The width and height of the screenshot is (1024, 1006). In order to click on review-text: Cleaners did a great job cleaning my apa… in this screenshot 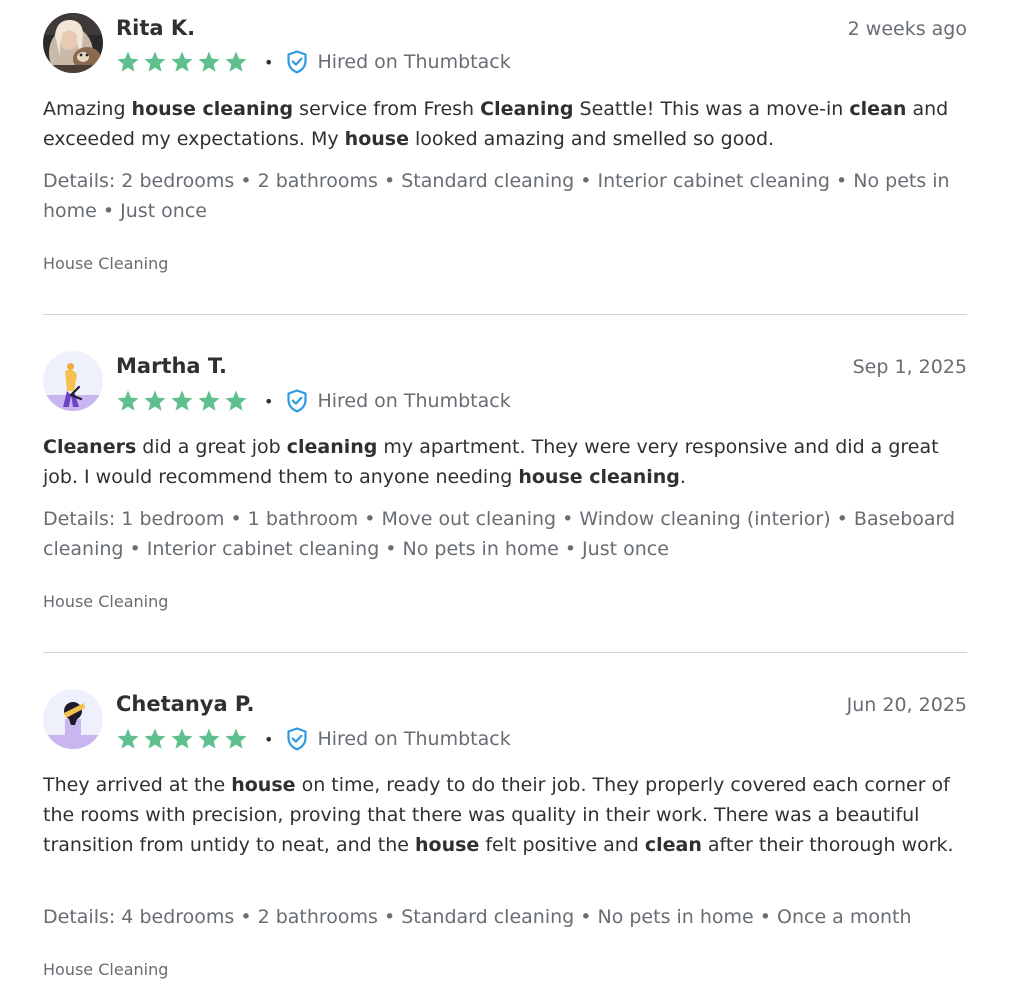, I will do `click(505, 462)`.